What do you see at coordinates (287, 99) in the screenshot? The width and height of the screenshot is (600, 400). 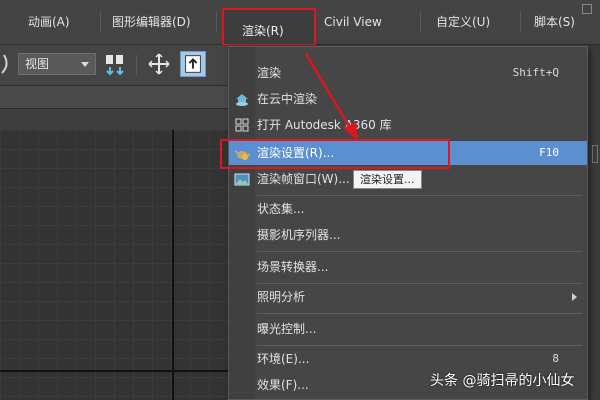 I see `menu-item-label: 在云中渲染` at bounding box center [287, 99].